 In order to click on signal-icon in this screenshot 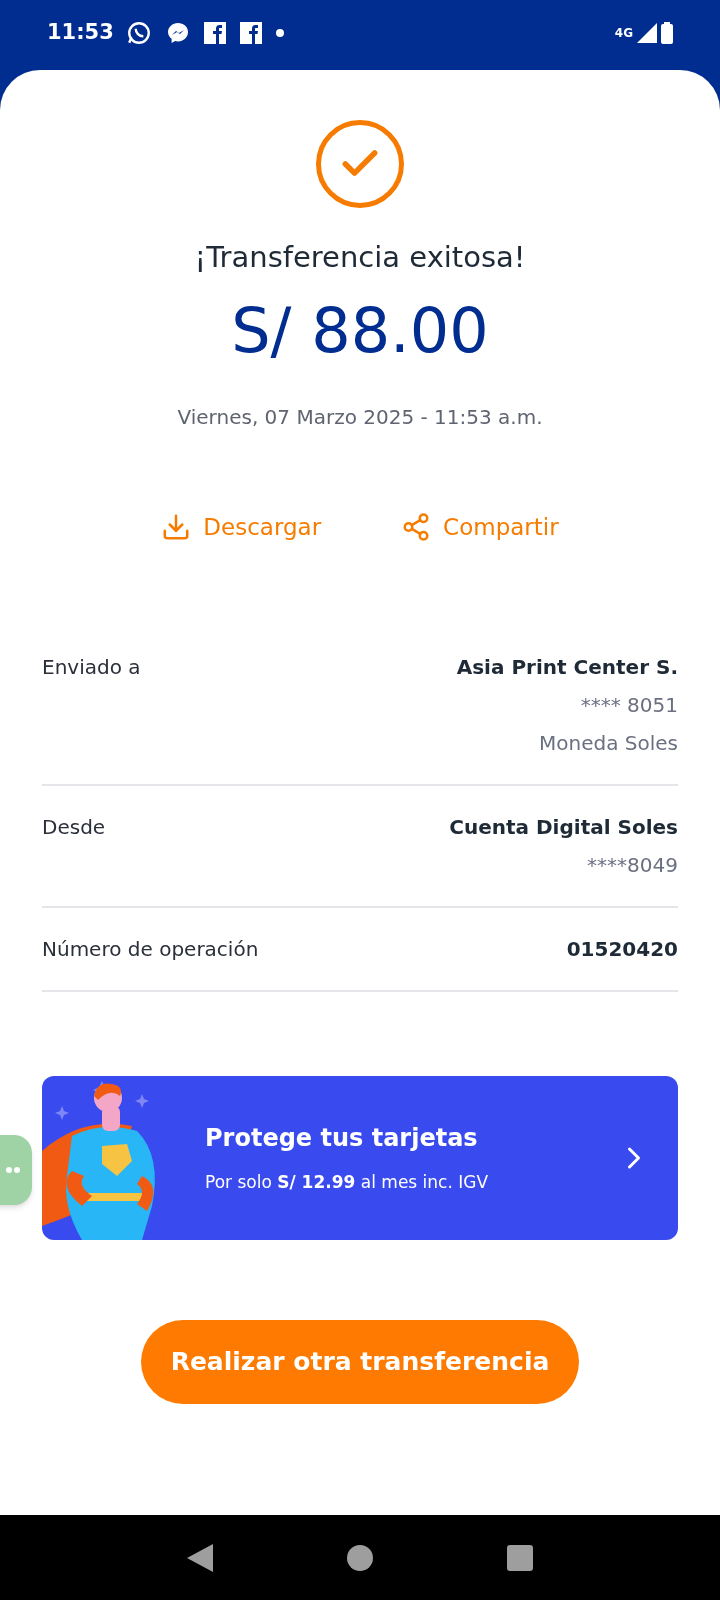, I will do `click(647, 33)`.